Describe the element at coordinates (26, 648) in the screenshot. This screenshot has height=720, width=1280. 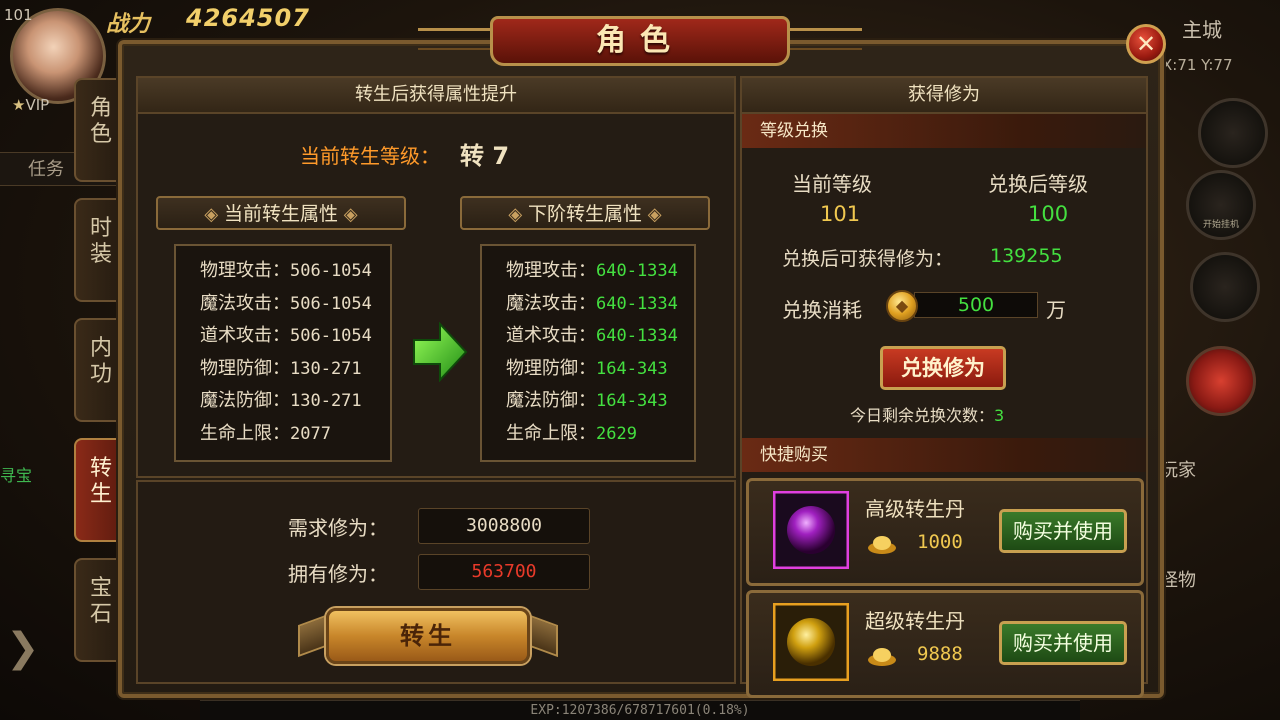
I see `expand-arrow-icon: ❯` at that location.